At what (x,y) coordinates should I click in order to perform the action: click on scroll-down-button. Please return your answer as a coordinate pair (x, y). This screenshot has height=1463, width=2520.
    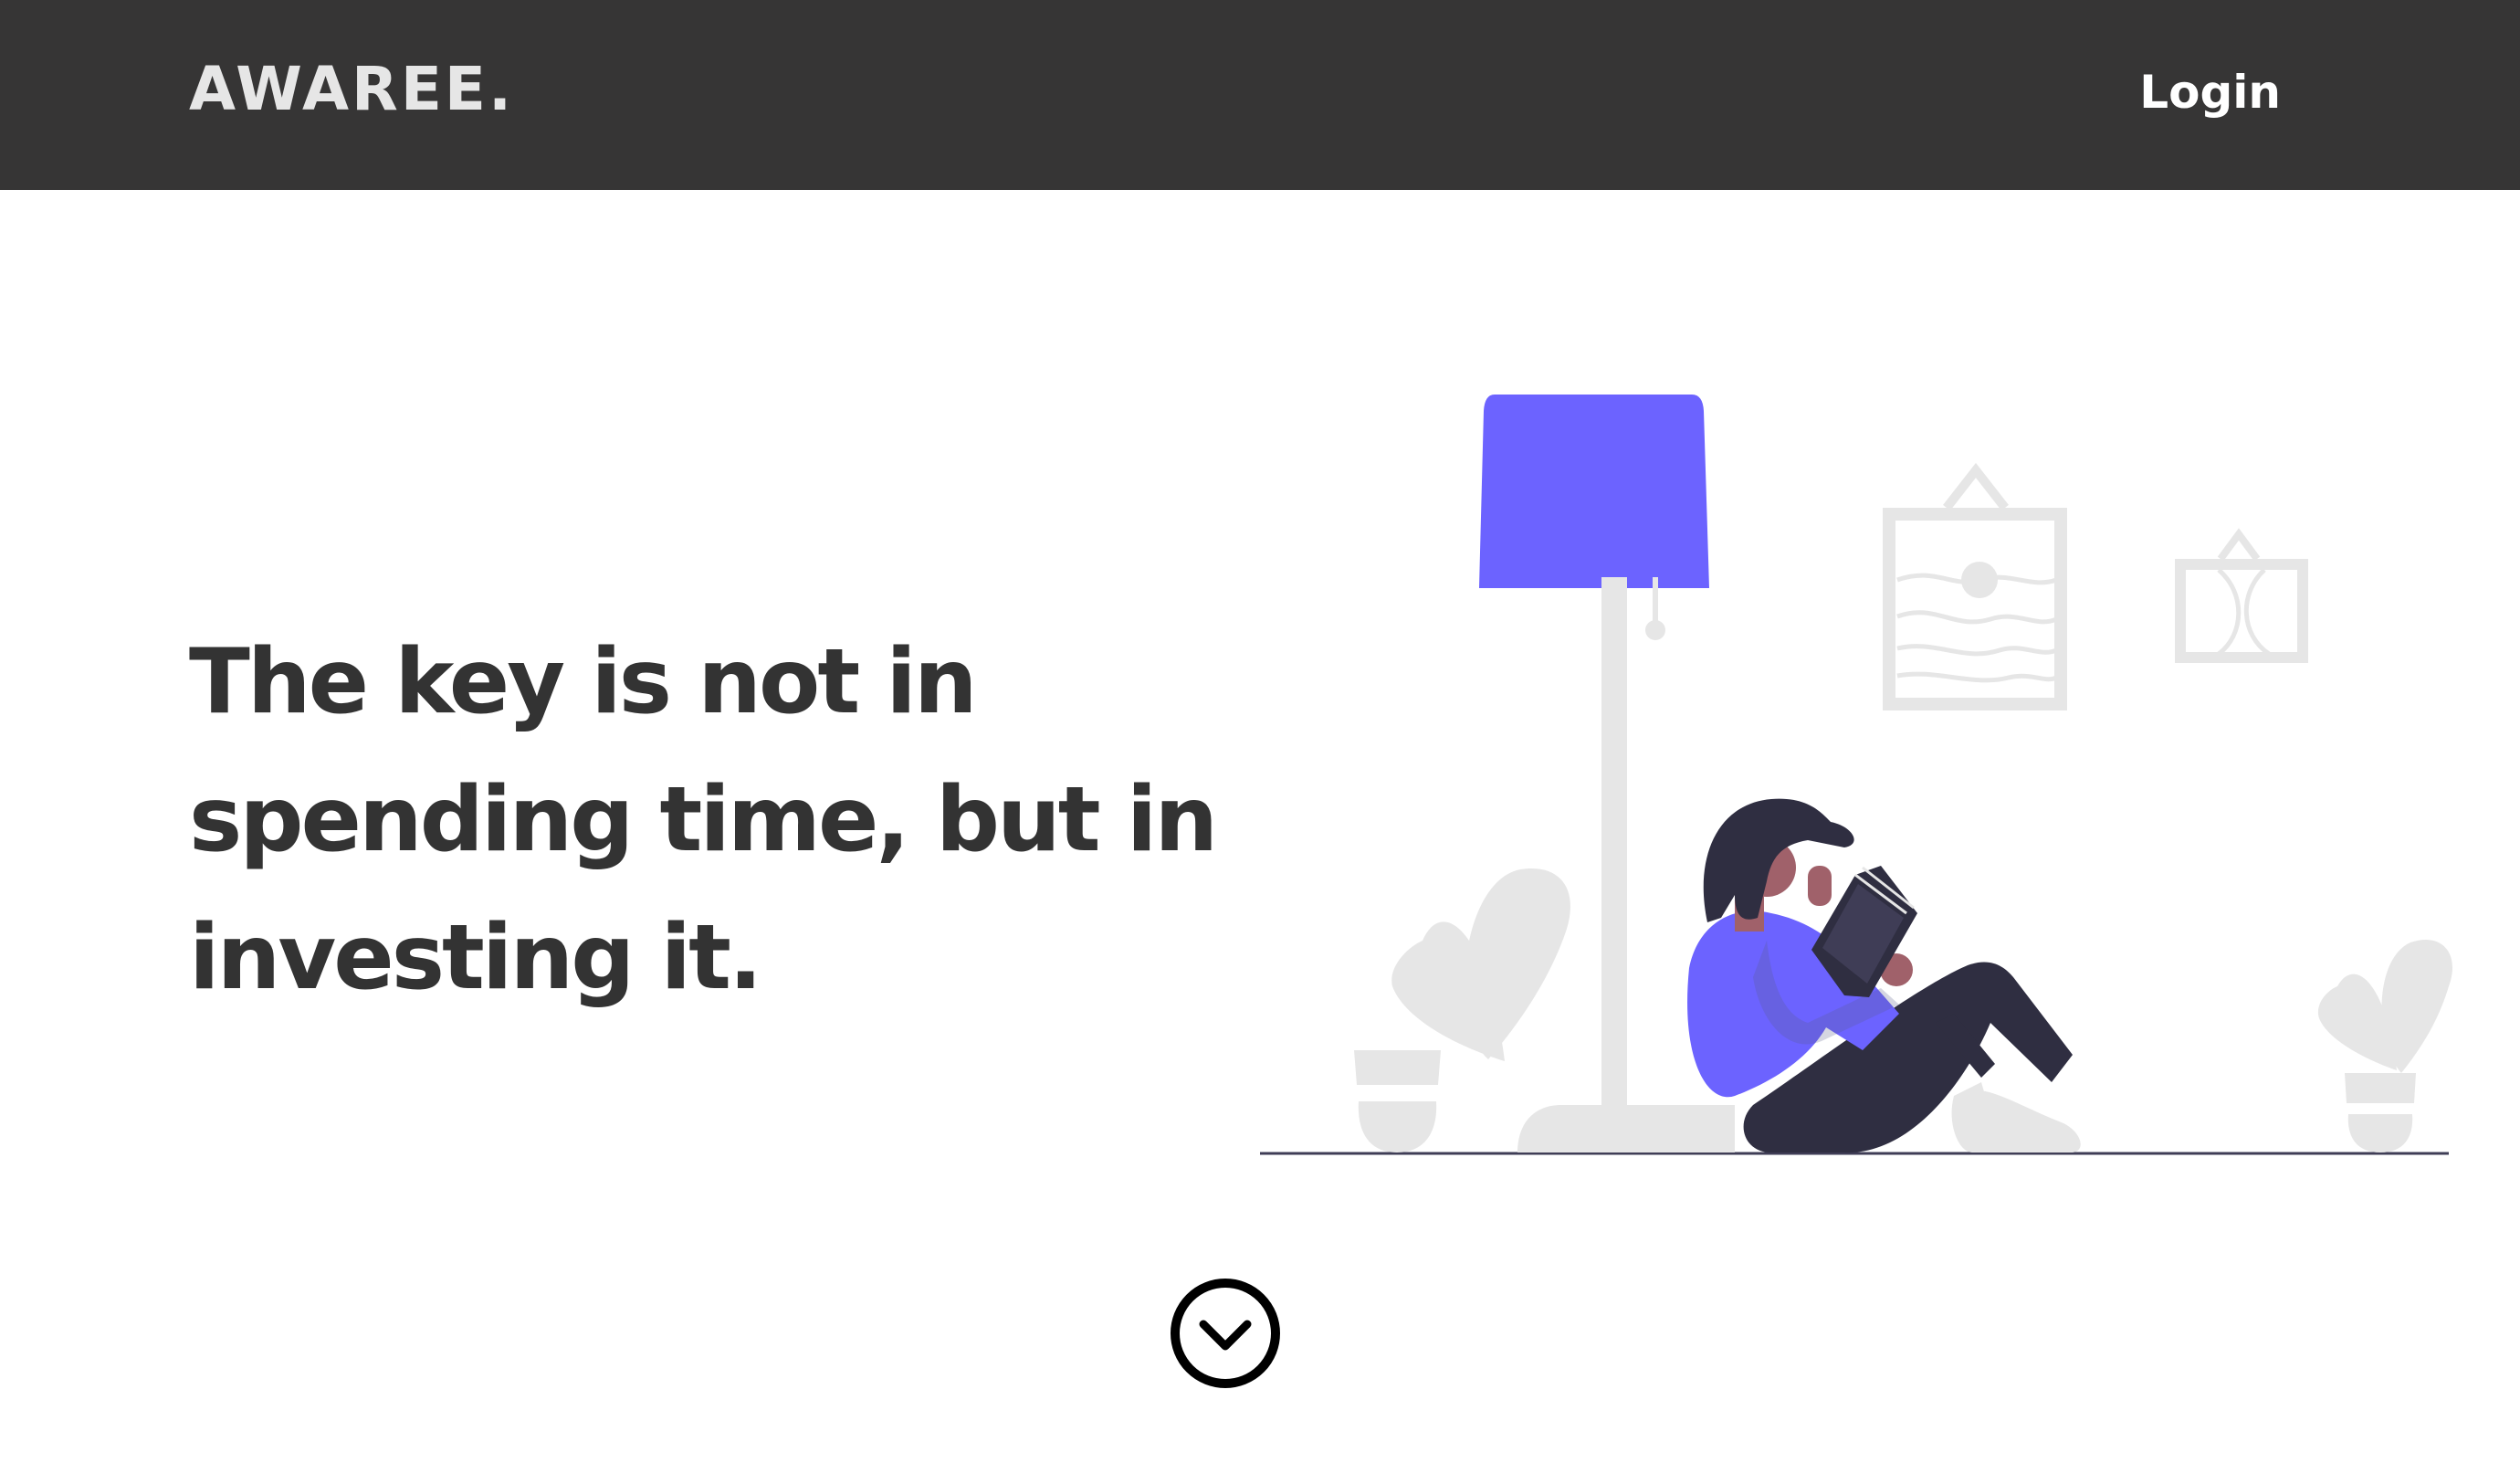
    Looking at the image, I should click on (1225, 1333).